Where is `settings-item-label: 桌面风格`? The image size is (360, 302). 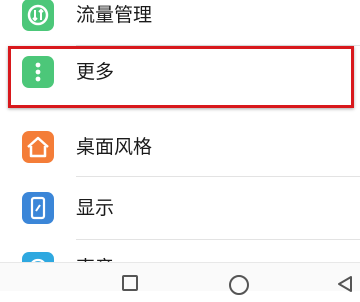 settings-item-label: 桌面风格 is located at coordinates (114, 147).